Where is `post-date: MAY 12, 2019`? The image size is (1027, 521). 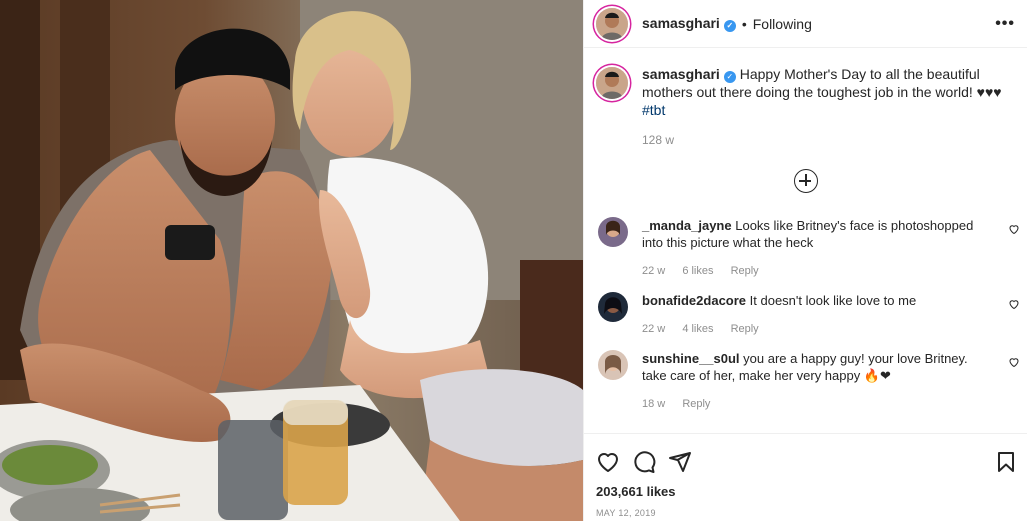 post-date: MAY 12, 2019 is located at coordinates (807, 513).